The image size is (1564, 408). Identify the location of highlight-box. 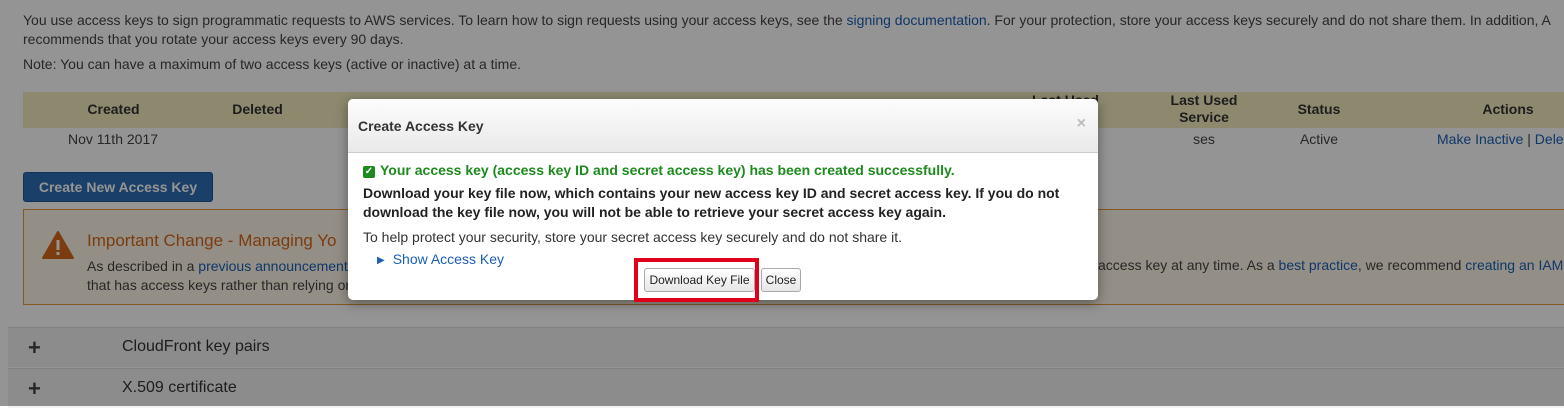
(696, 280).